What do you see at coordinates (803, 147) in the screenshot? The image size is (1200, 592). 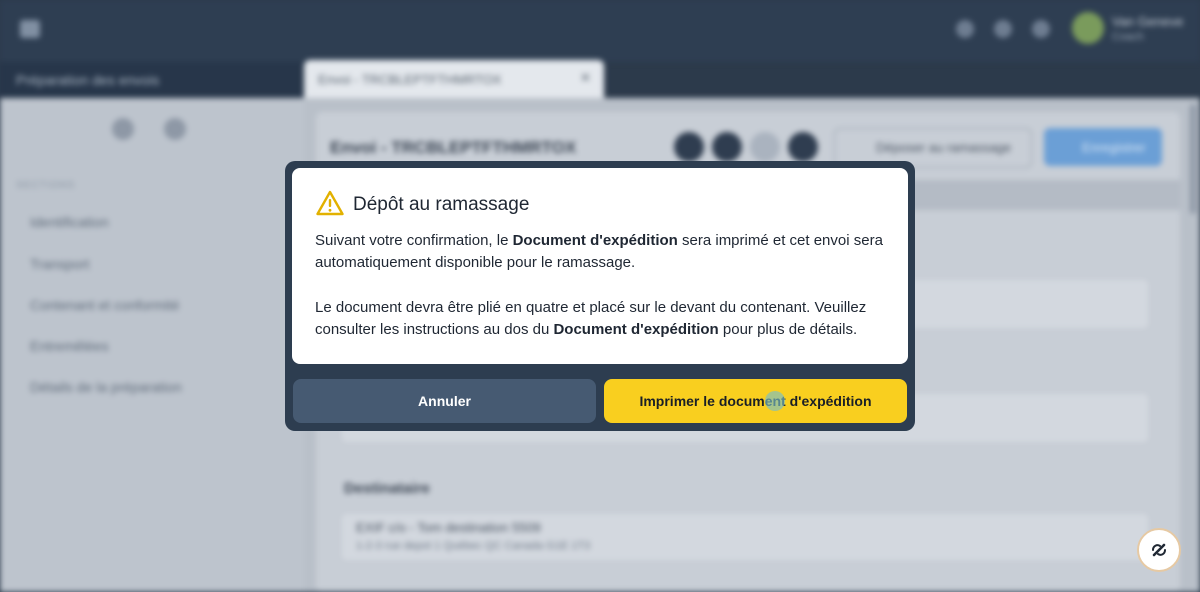 I see `more-icon` at bounding box center [803, 147].